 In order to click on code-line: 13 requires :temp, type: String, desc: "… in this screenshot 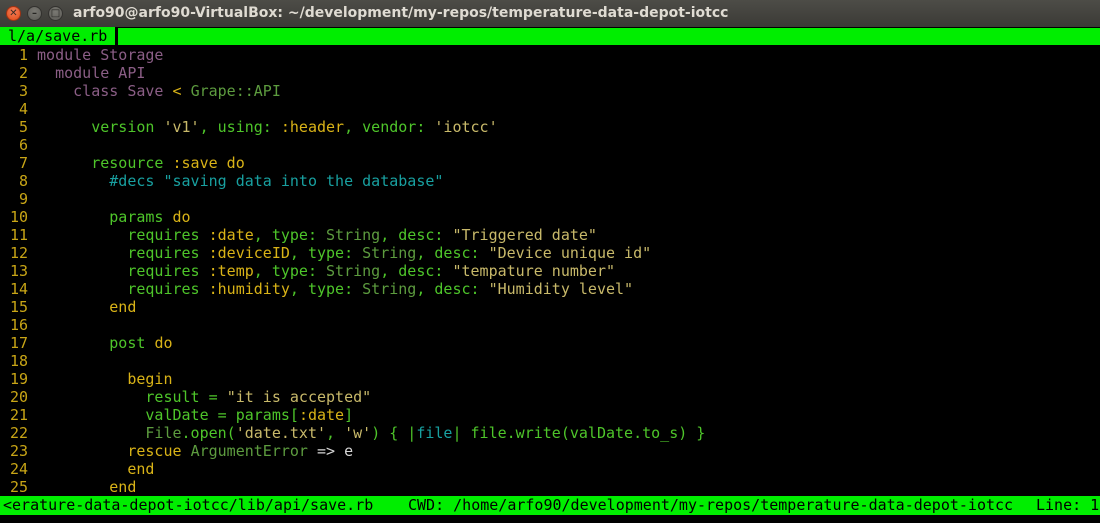, I will do `click(550, 271)`.